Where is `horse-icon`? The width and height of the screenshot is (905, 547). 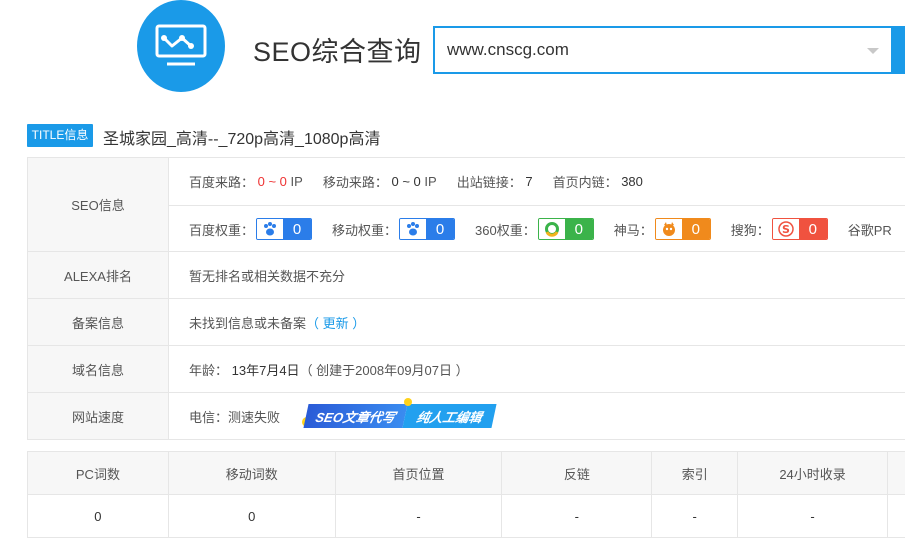 horse-icon is located at coordinates (668, 229).